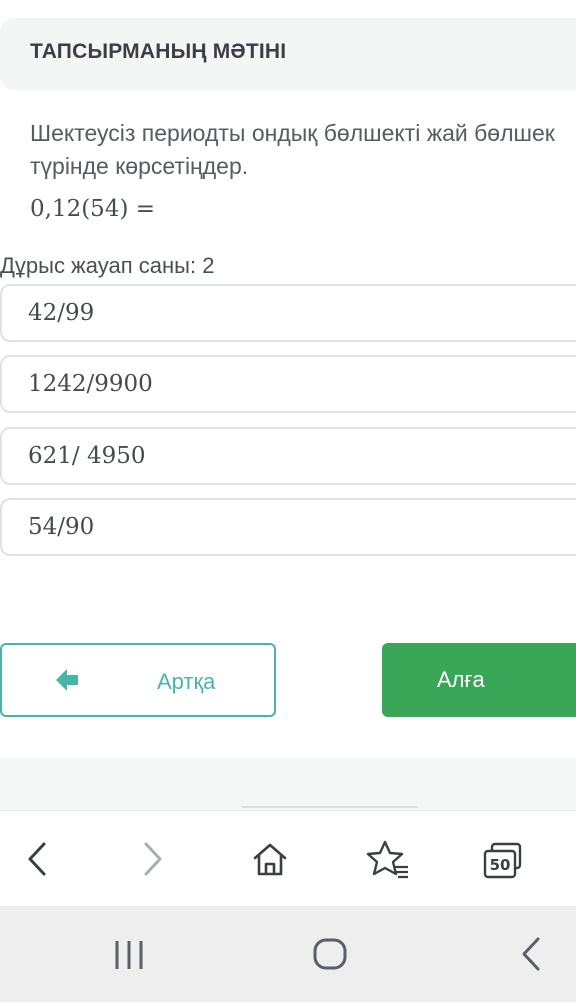  I want to click on home-circle-icon, so click(330, 954).